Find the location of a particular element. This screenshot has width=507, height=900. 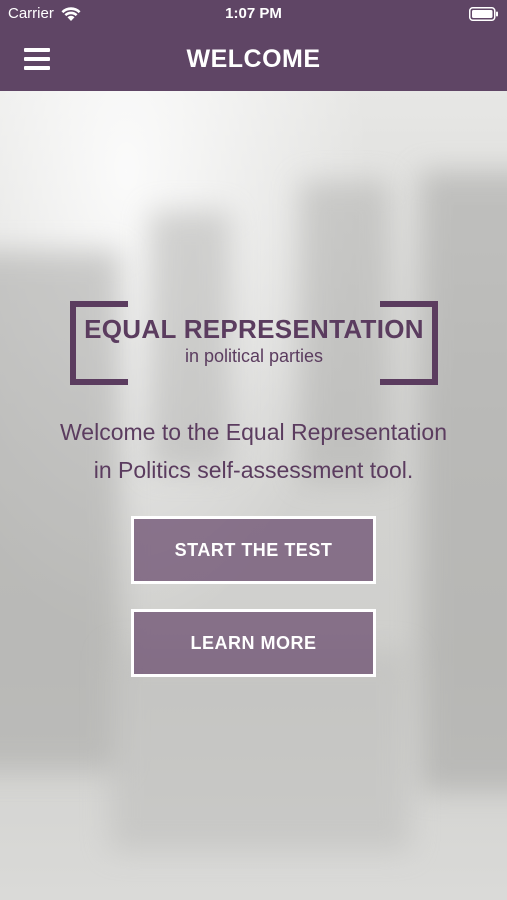

navigation-bar: WELCOME is located at coordinates (253, 59).